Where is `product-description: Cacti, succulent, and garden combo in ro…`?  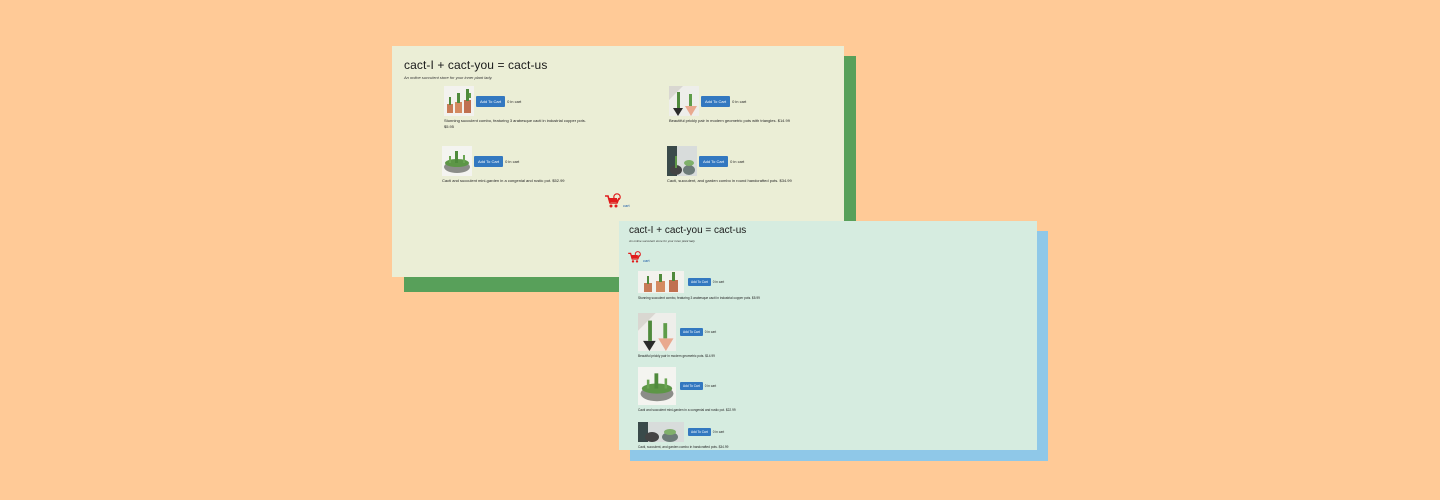 product-description: Cacti, succulent, and garden combo in ro… is located at coordinates (729, 180).